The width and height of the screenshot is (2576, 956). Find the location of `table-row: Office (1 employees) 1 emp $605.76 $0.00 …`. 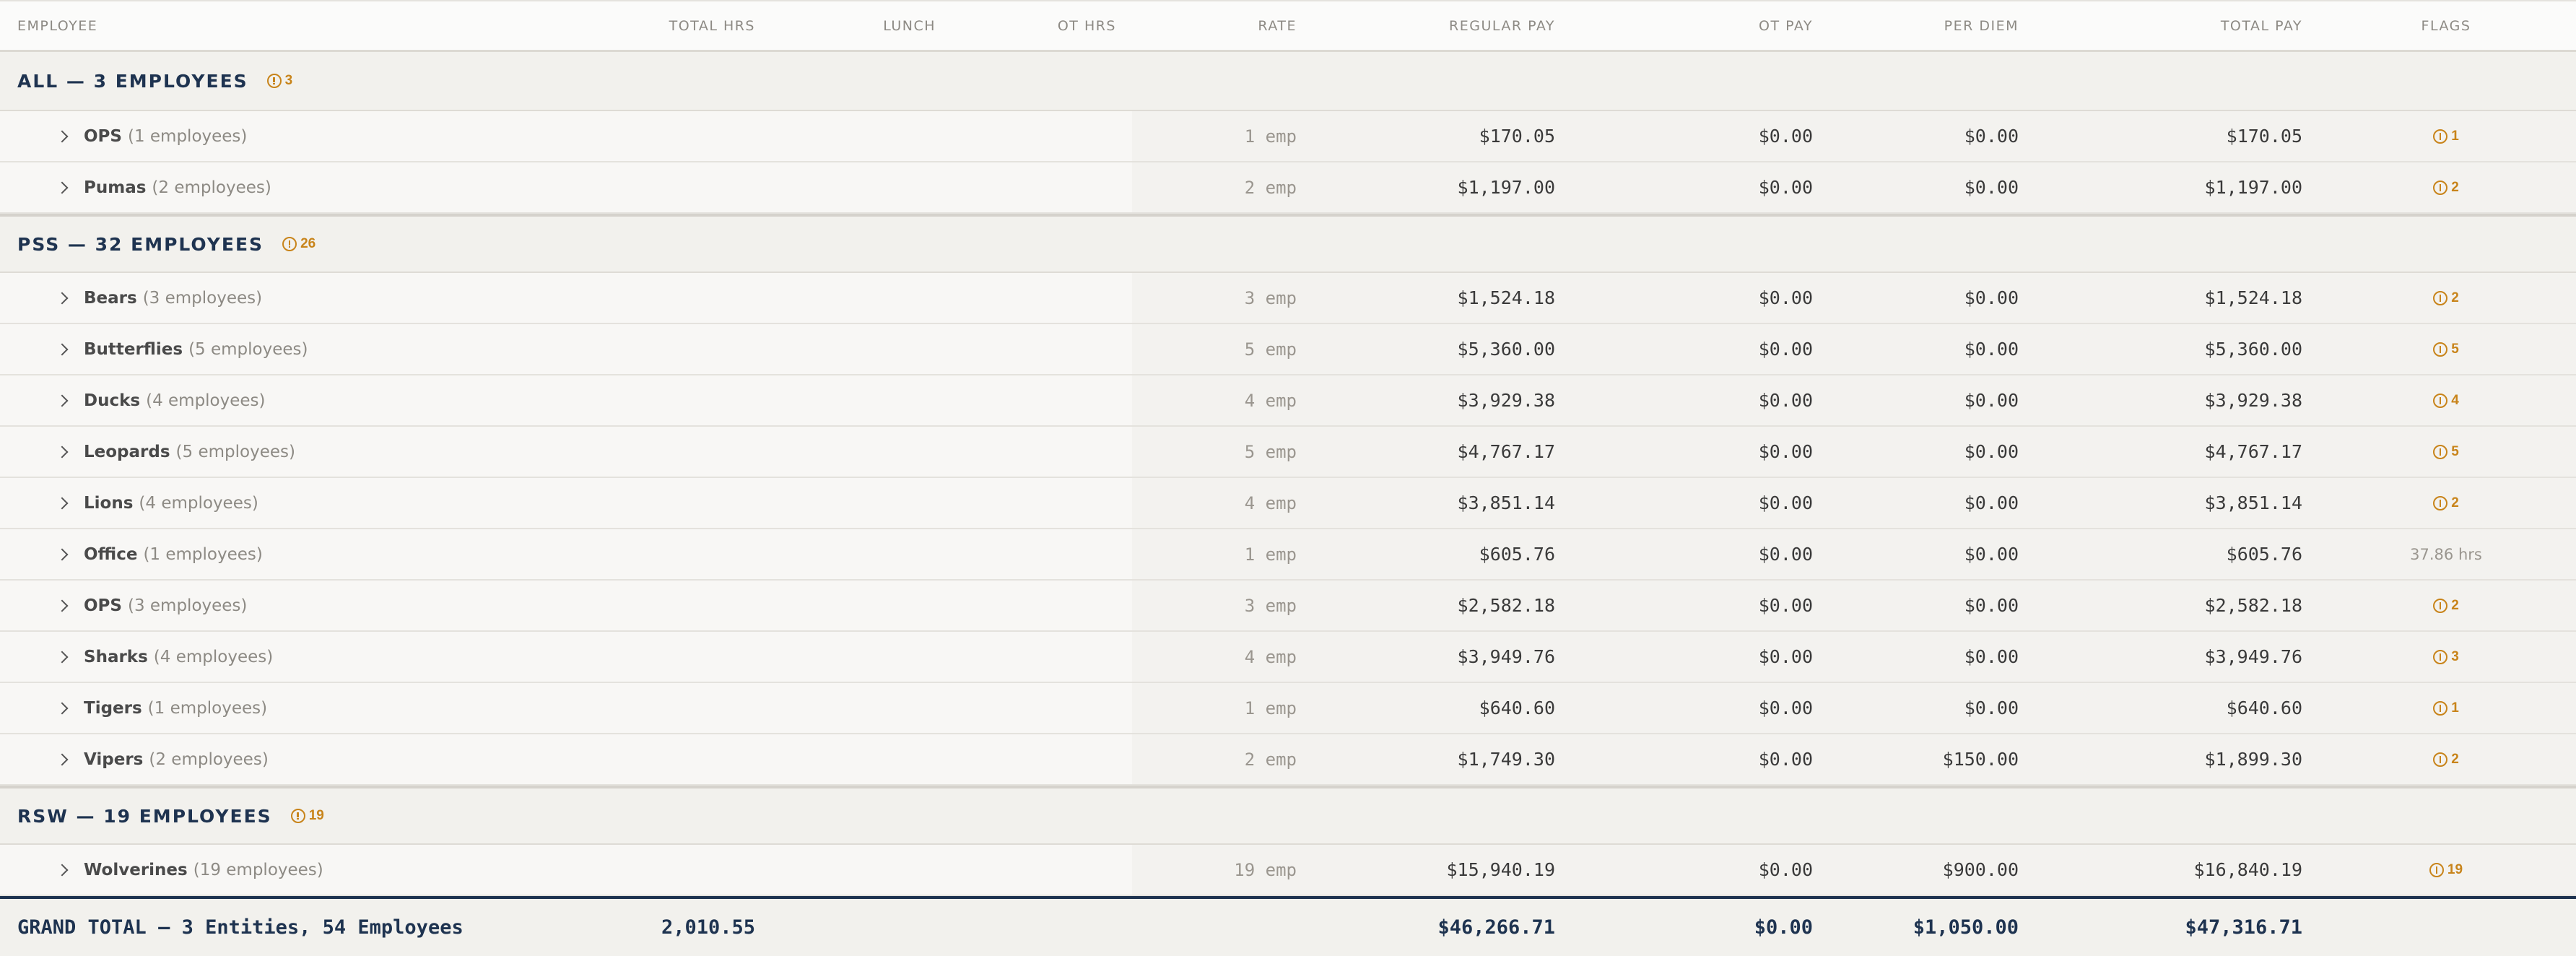

table-row: Office (1 employees) 1 emp $605.76 $0.00 … is located at coordinates (1288, 555).